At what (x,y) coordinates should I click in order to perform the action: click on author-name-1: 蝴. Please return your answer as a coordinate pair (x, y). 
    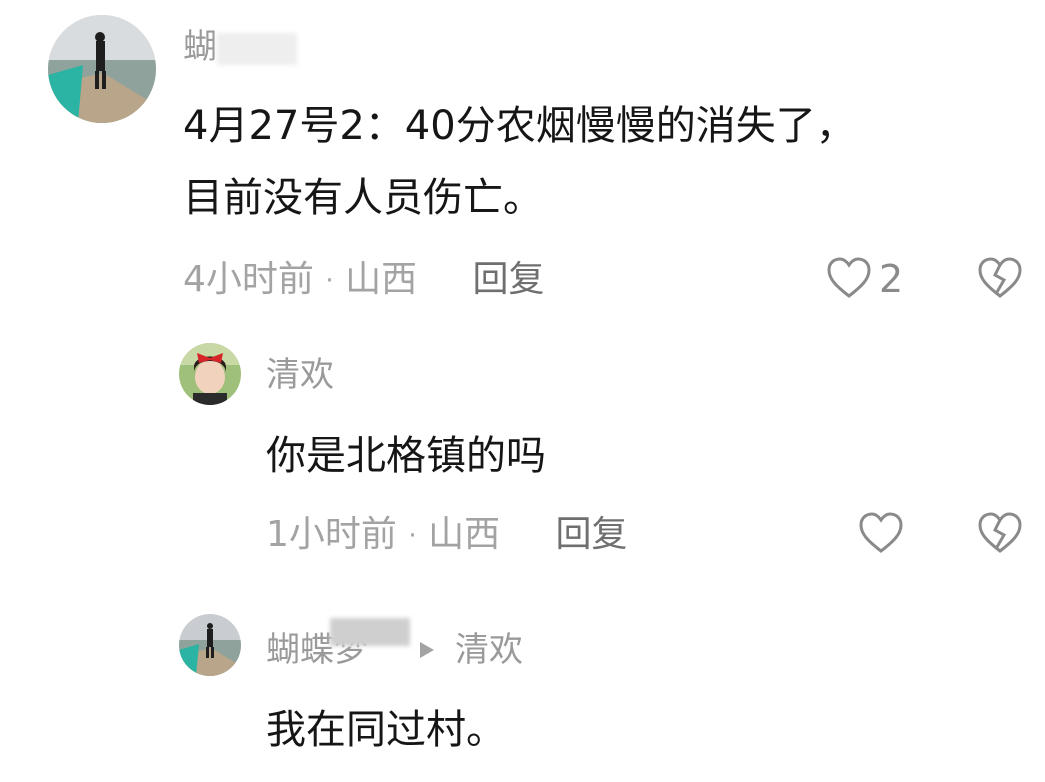
    Looking at the image, I should click on (240, 47).